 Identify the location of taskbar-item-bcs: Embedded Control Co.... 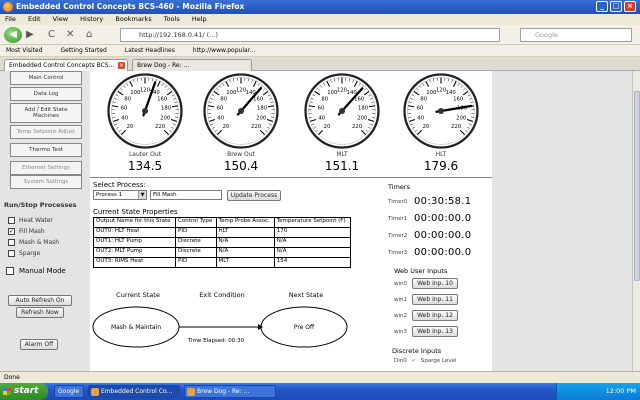
(134, 391).